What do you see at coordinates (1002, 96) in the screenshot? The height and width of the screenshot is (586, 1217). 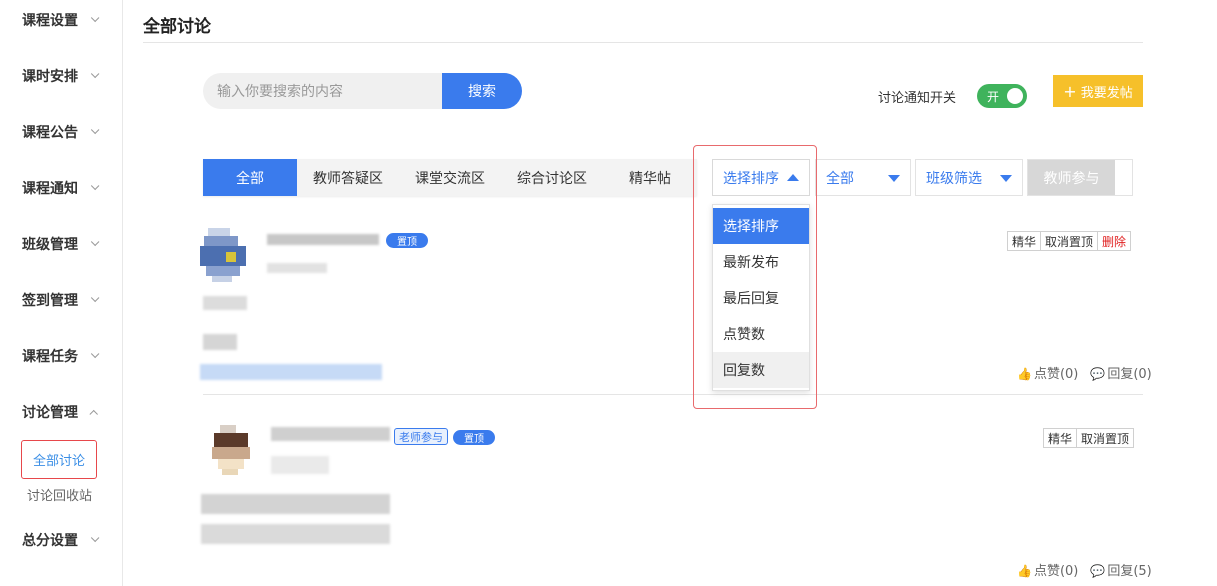 I see `notify-toggle: 开` at bounding box center [1002, 96].